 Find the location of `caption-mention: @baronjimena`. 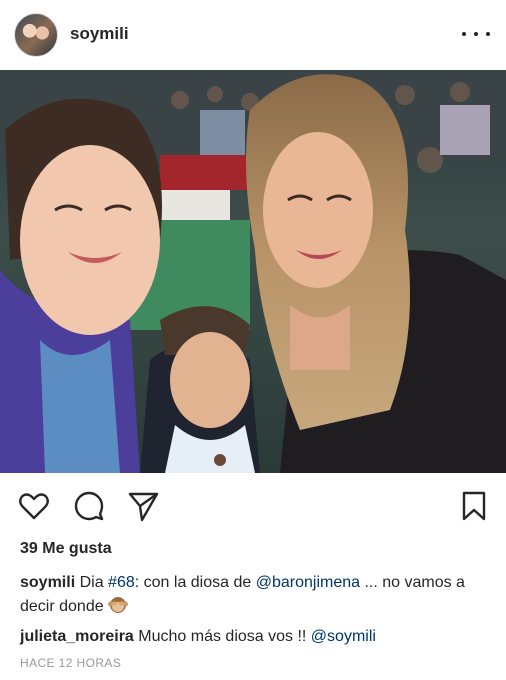

caption-mention: @baronjimena is located at coordinates (308, 582).